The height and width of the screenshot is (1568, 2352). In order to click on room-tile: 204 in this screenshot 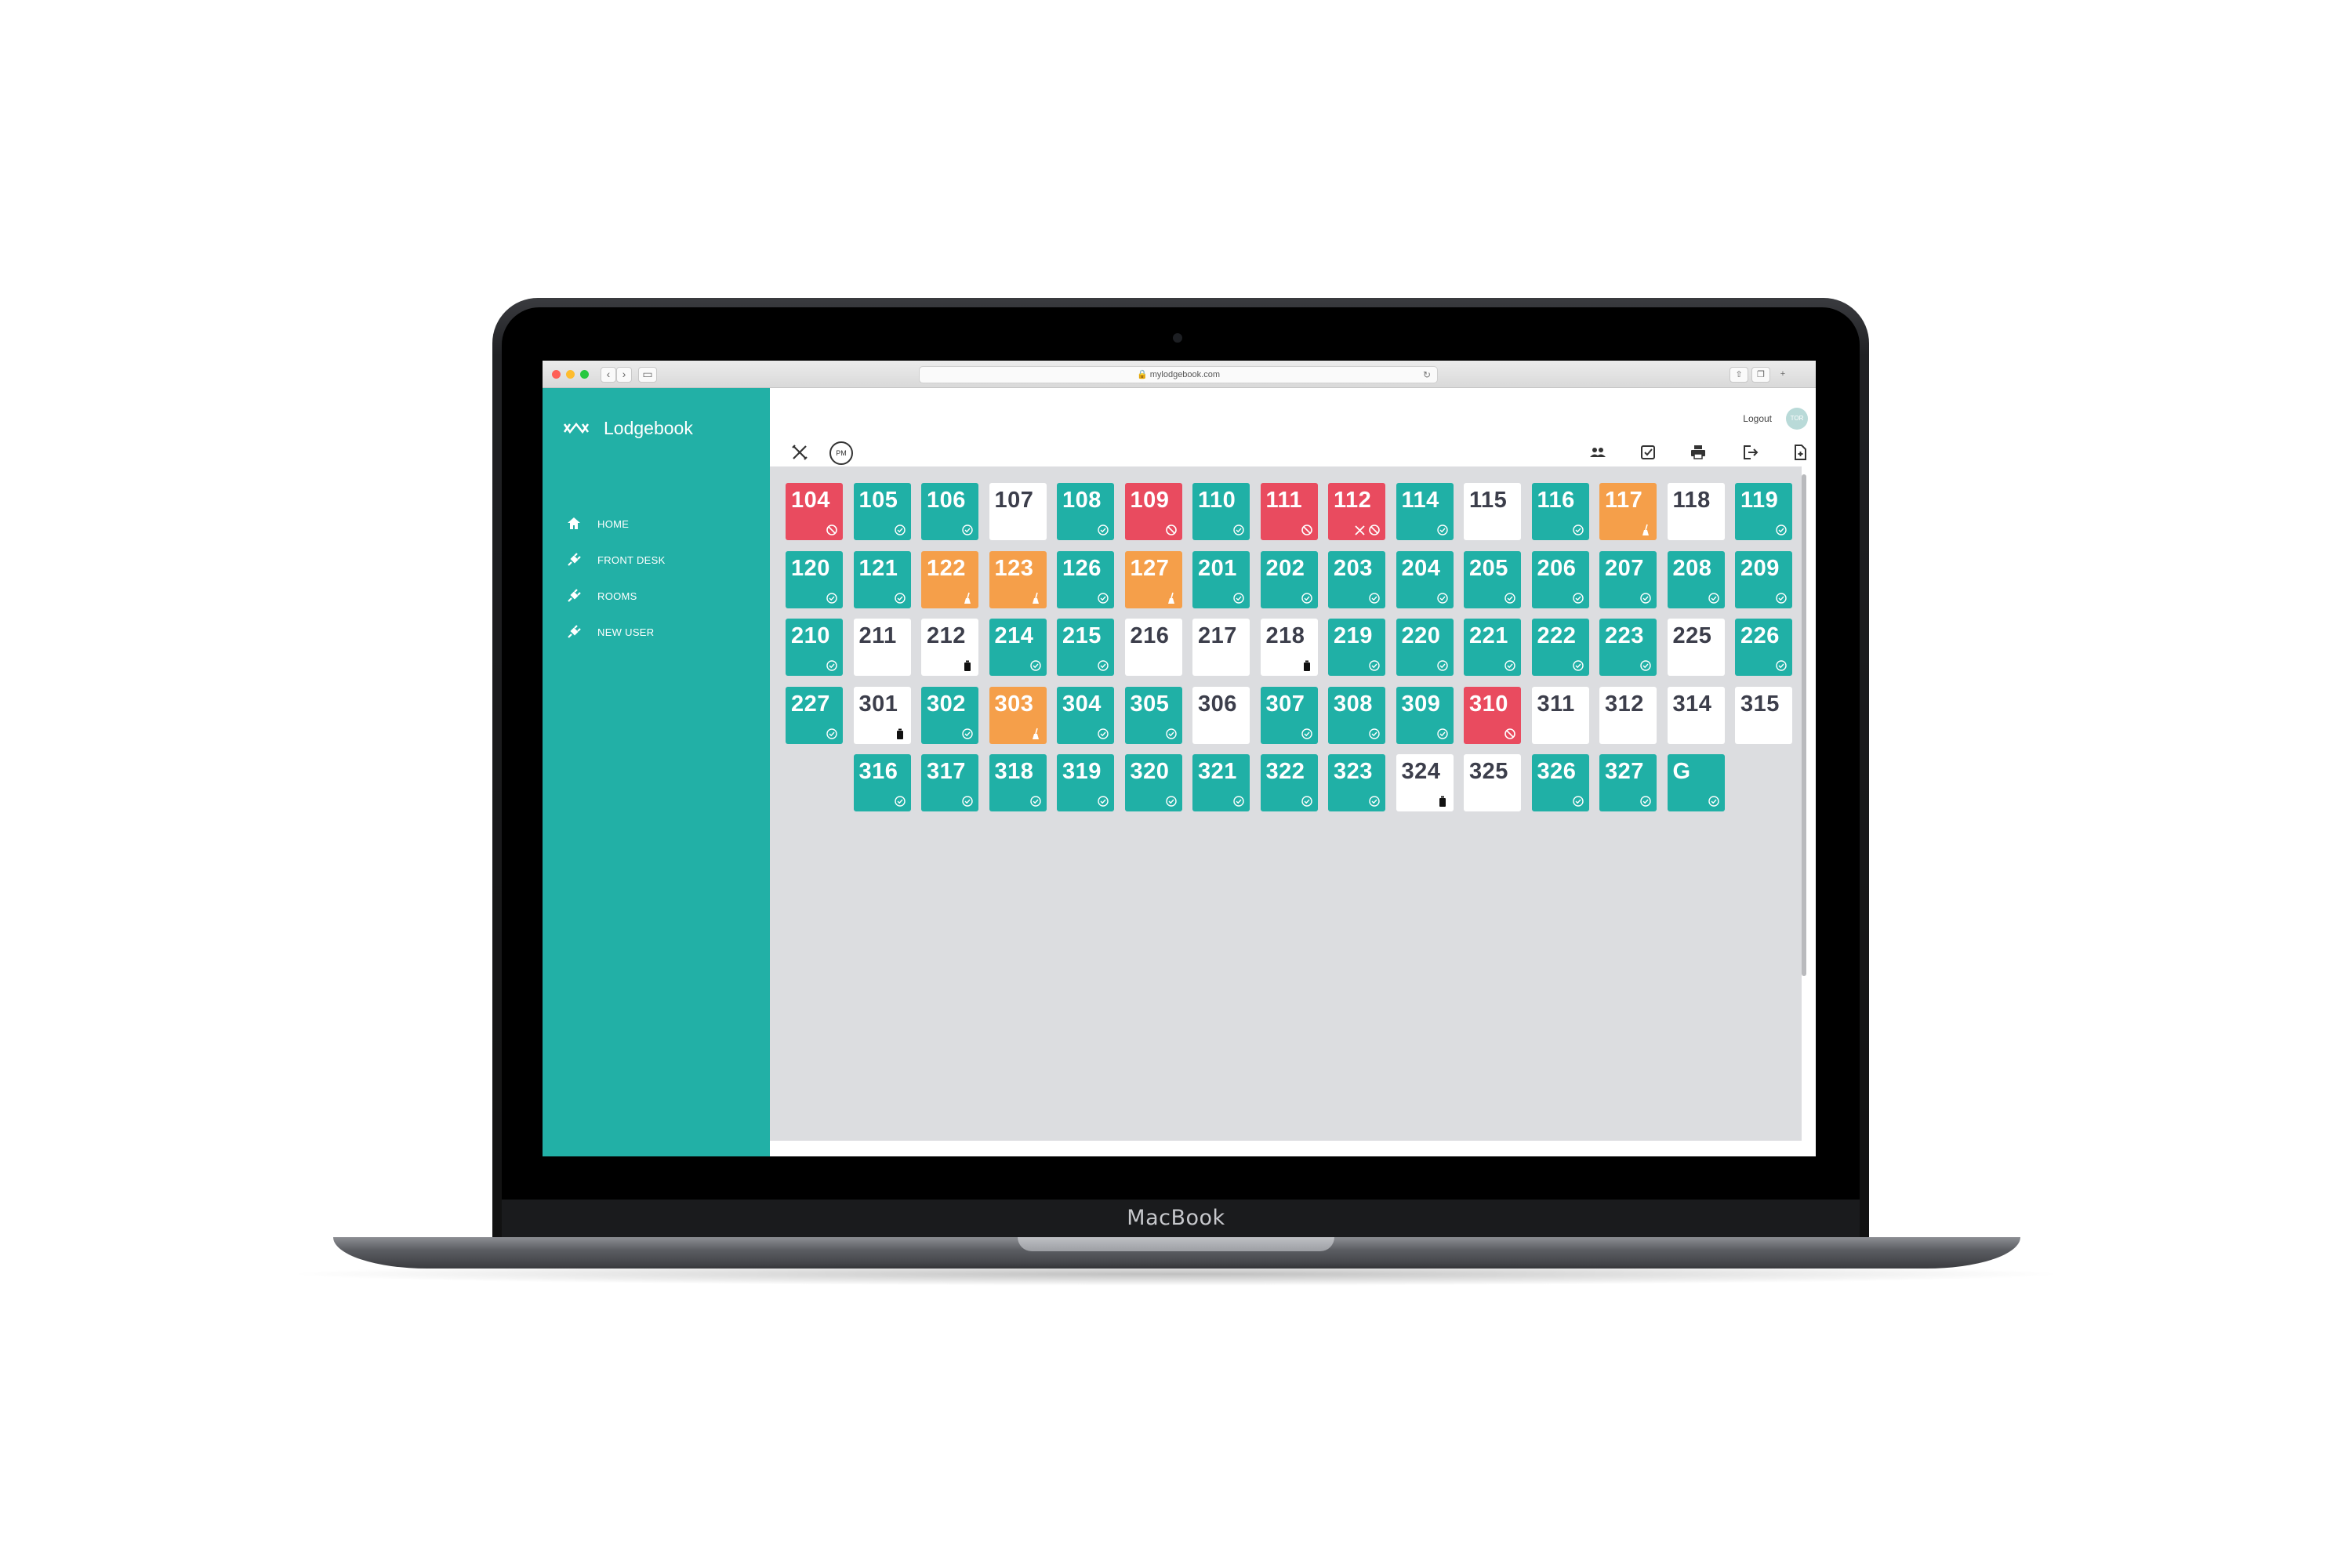, I will do `click(1425, 579)`.